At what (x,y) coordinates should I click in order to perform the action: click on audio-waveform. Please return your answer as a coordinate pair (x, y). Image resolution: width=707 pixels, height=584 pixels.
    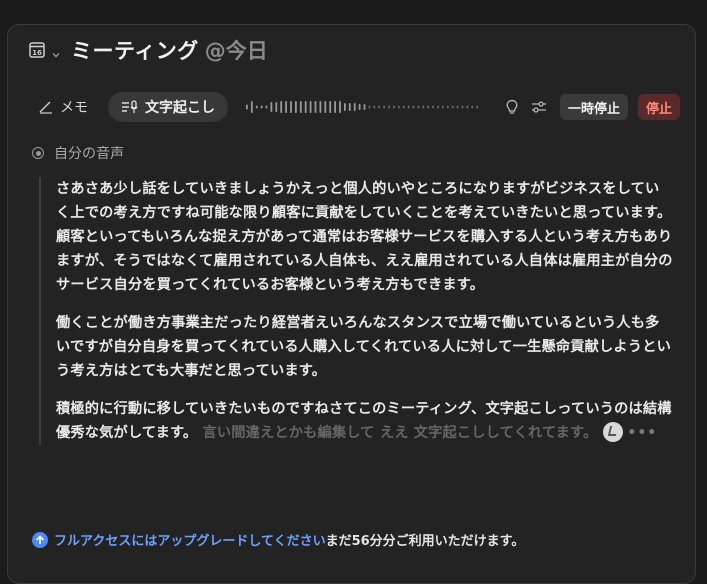
    Looking at the image, I should click on (362, 107).